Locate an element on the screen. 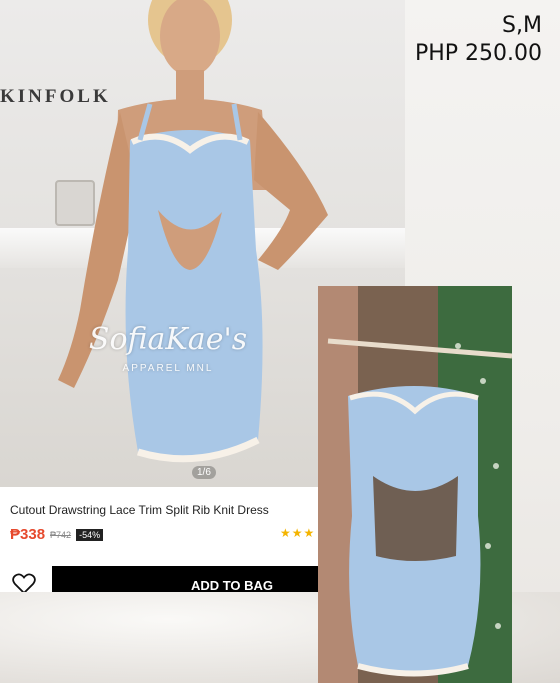 The height and width of the screenshot is (683, 560). image-indicator: 1/6 is located at coordinates (204, 472).